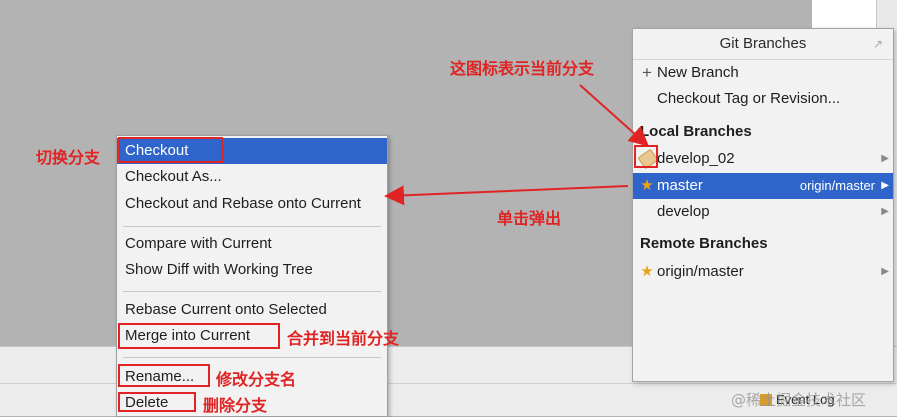 The image size is (897, 417). Describe the element at coordinates (763, 186) in the screenshot. I see `branch-item-master: ★ master origin/master ▶` at that location.